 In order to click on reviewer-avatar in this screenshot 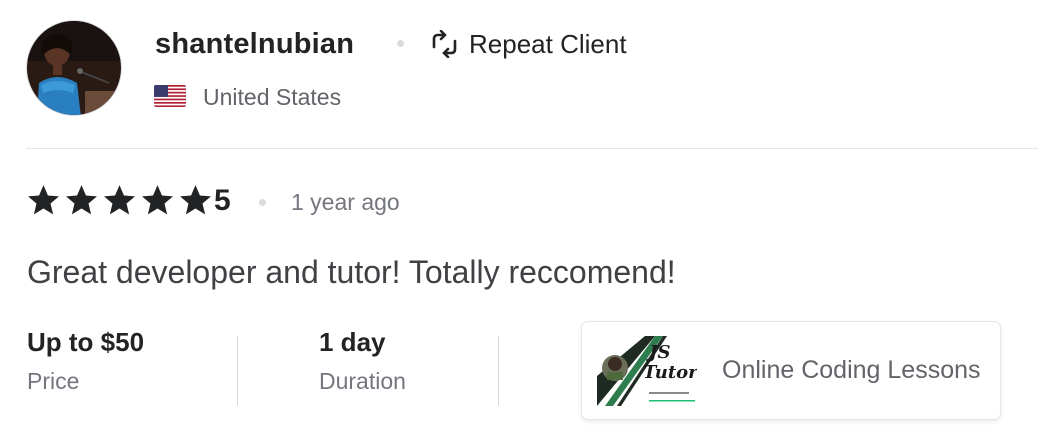, I will do `click(74, 68)`.